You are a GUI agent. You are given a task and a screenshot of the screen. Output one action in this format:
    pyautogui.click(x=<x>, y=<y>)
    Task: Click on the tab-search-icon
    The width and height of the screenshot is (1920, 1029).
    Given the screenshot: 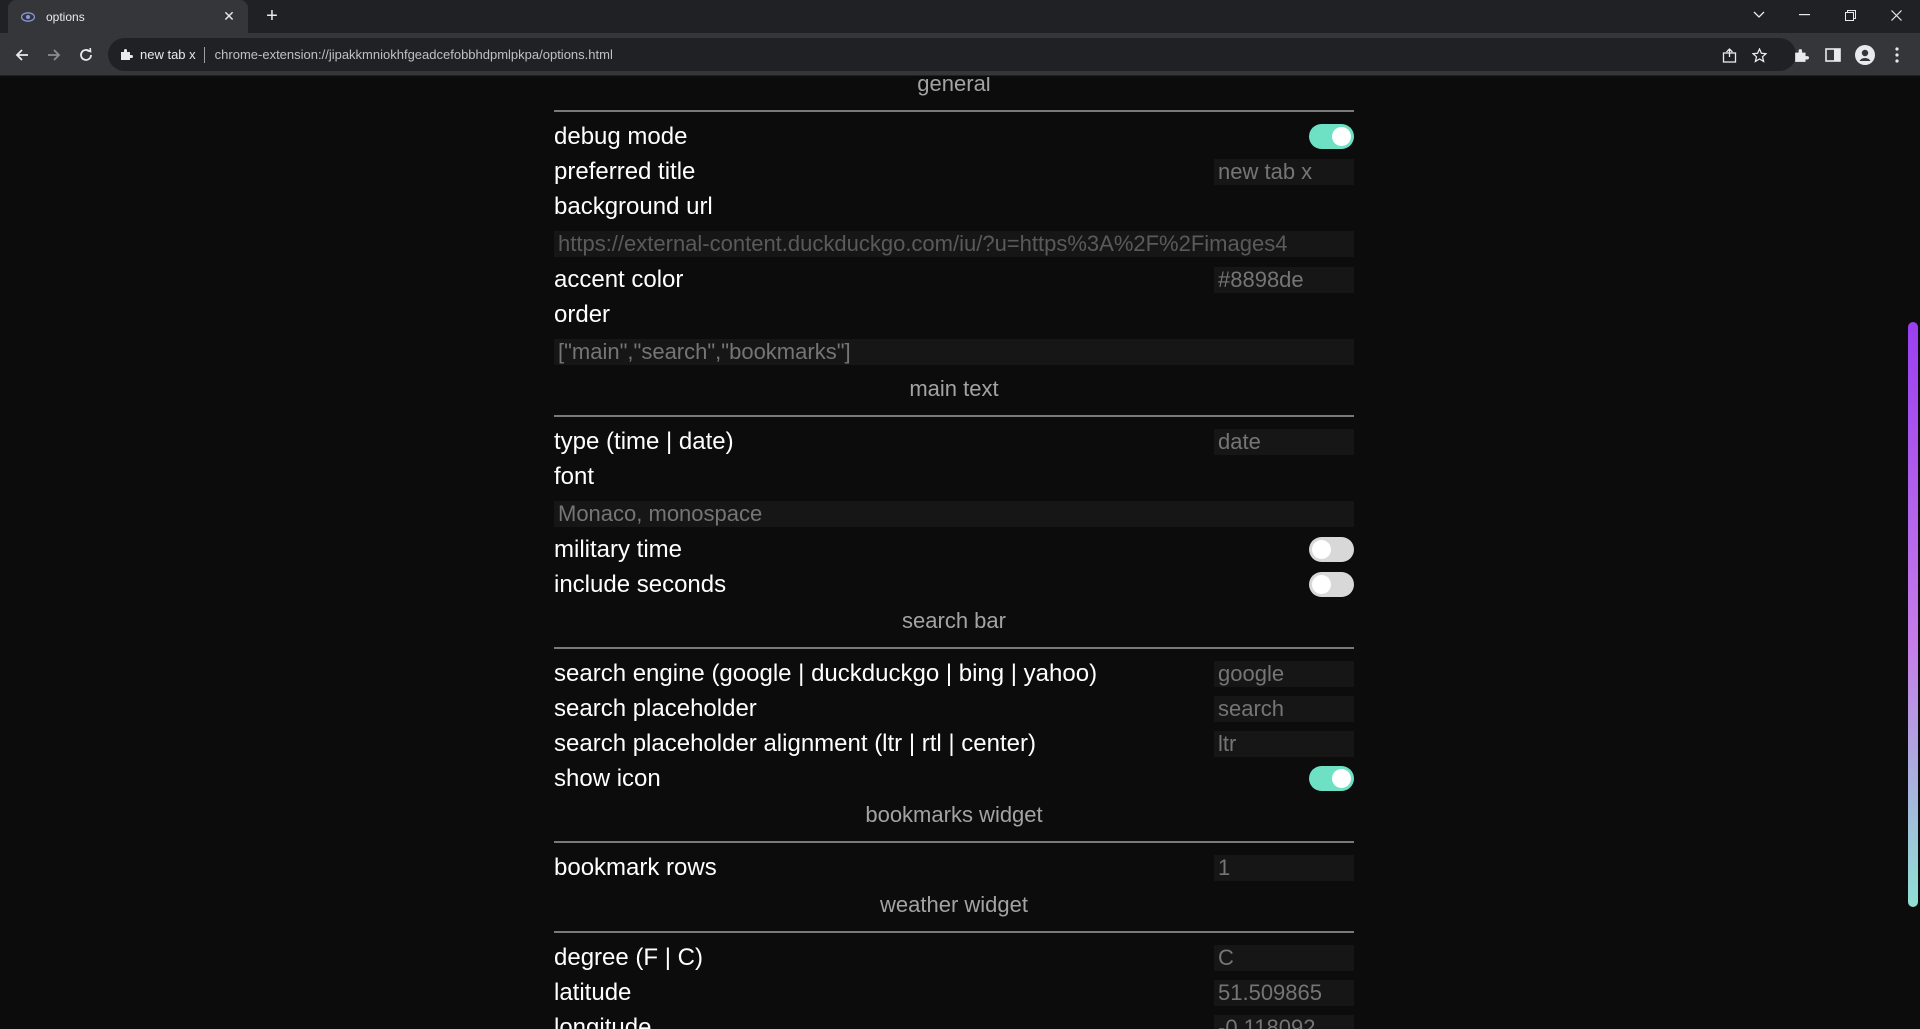 What is the action you would take?
    pyautogui.click(x=1759, y=15)
    